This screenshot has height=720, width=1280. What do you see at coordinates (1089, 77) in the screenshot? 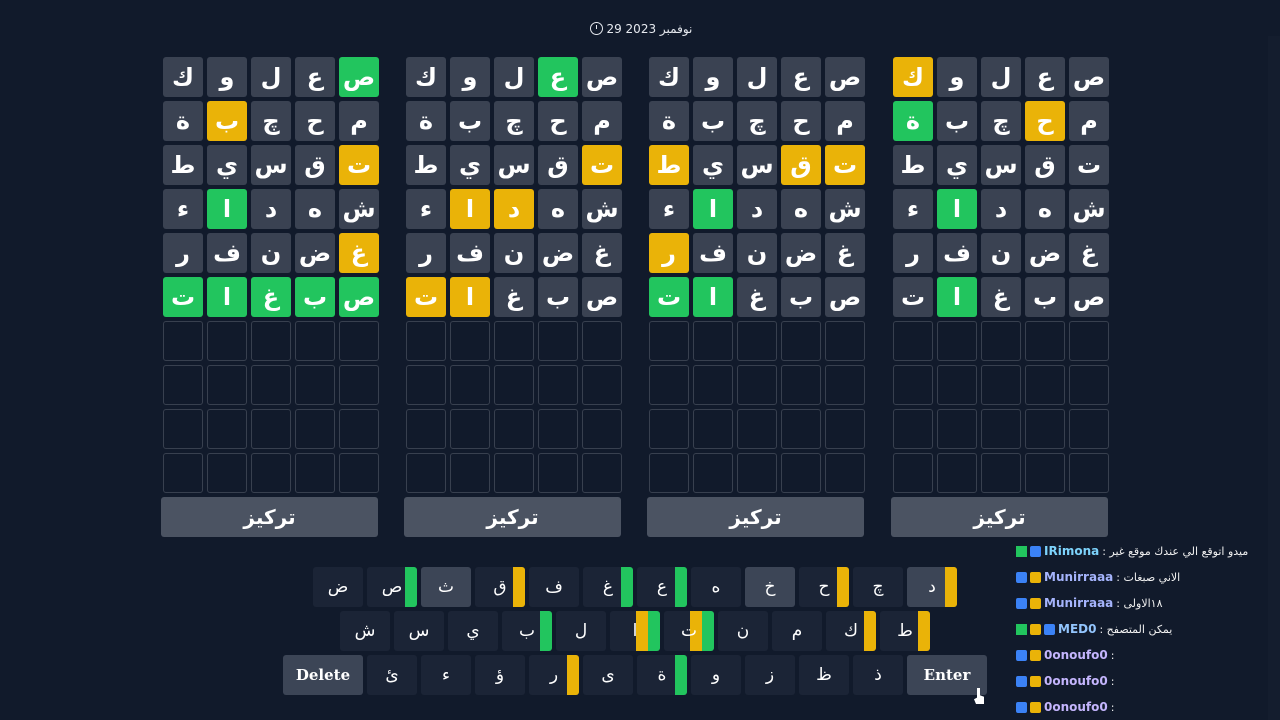
I see `letter-tile: ص` at bounding box center [1089, 77].